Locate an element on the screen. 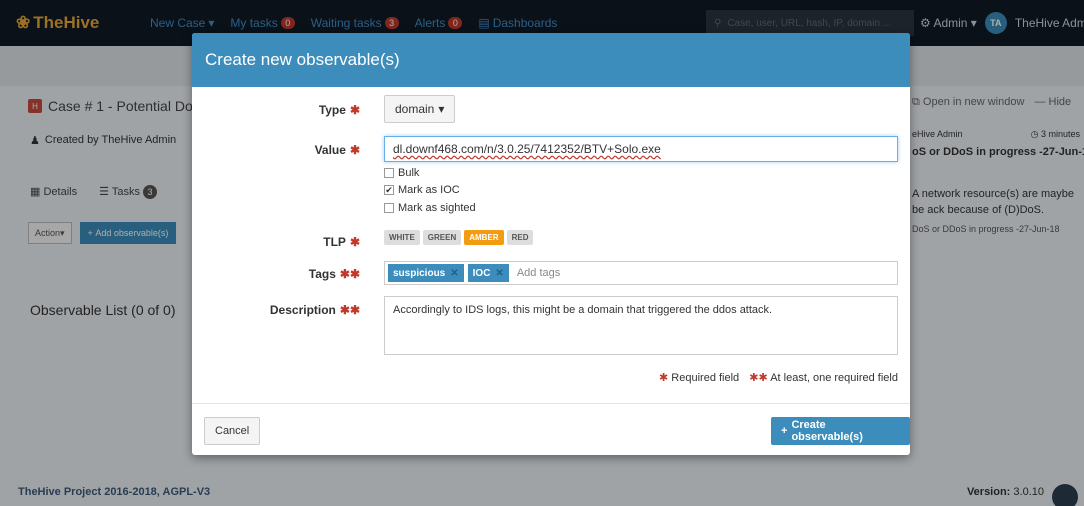 Image resolution: width=1084 pixels, height=506 pixels. modal-title: Create new observable(s) is located at coordinates (302, 59).